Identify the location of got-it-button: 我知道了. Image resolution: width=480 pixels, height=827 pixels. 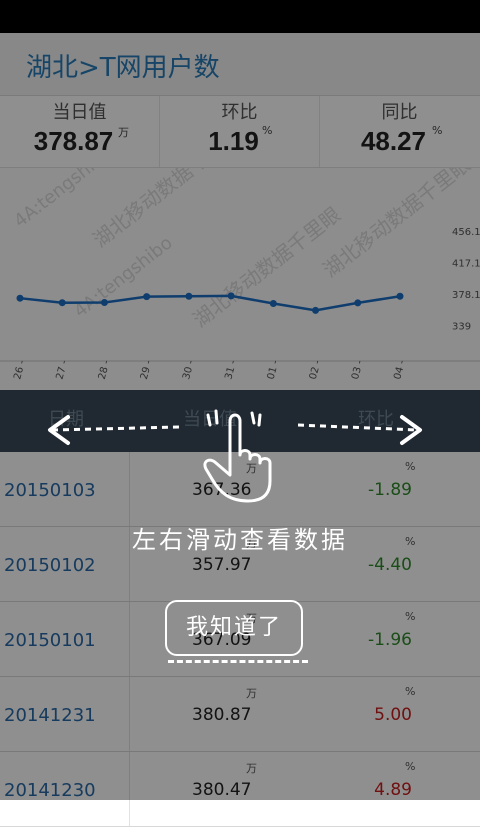
(234, 628).